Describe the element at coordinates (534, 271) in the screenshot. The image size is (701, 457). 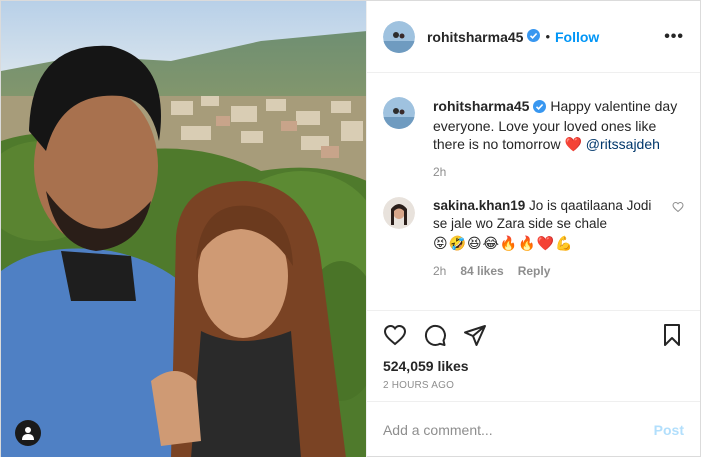
I see `reply-button: Reply` at that location.